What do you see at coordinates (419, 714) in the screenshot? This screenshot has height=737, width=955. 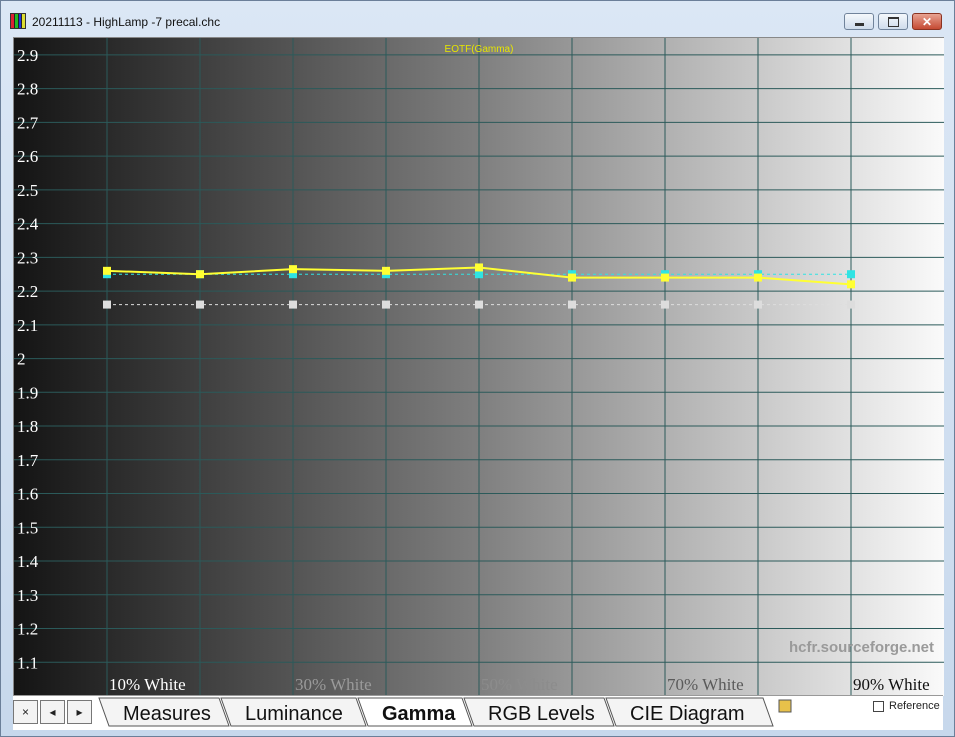 I see `tab-label: Gamma` at bounding box center [419, 714].